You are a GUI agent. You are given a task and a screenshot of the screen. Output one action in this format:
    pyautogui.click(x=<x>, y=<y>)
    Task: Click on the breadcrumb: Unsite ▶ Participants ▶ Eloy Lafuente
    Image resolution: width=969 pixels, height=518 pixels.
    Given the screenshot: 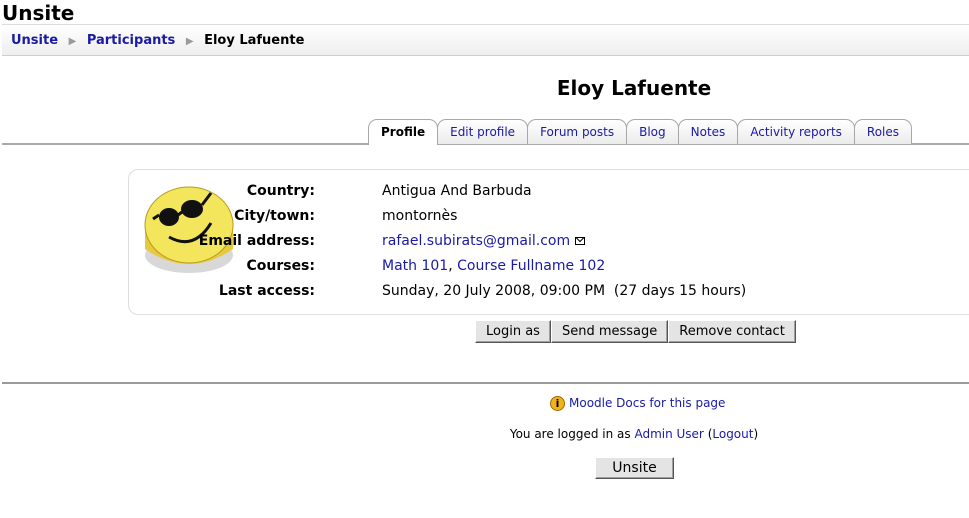 What is the action you would take?
    pyautogui.click(x=485, y=40)
    